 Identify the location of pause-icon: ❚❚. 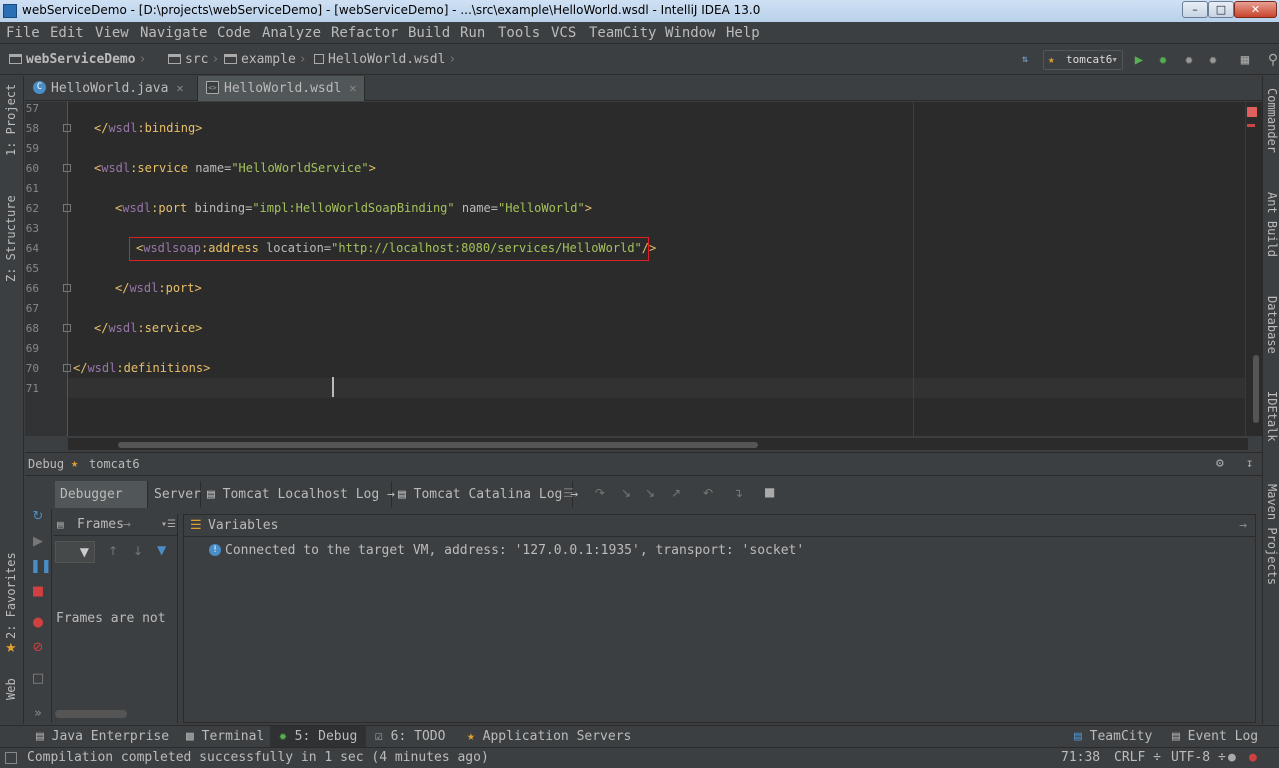
(41, 567).